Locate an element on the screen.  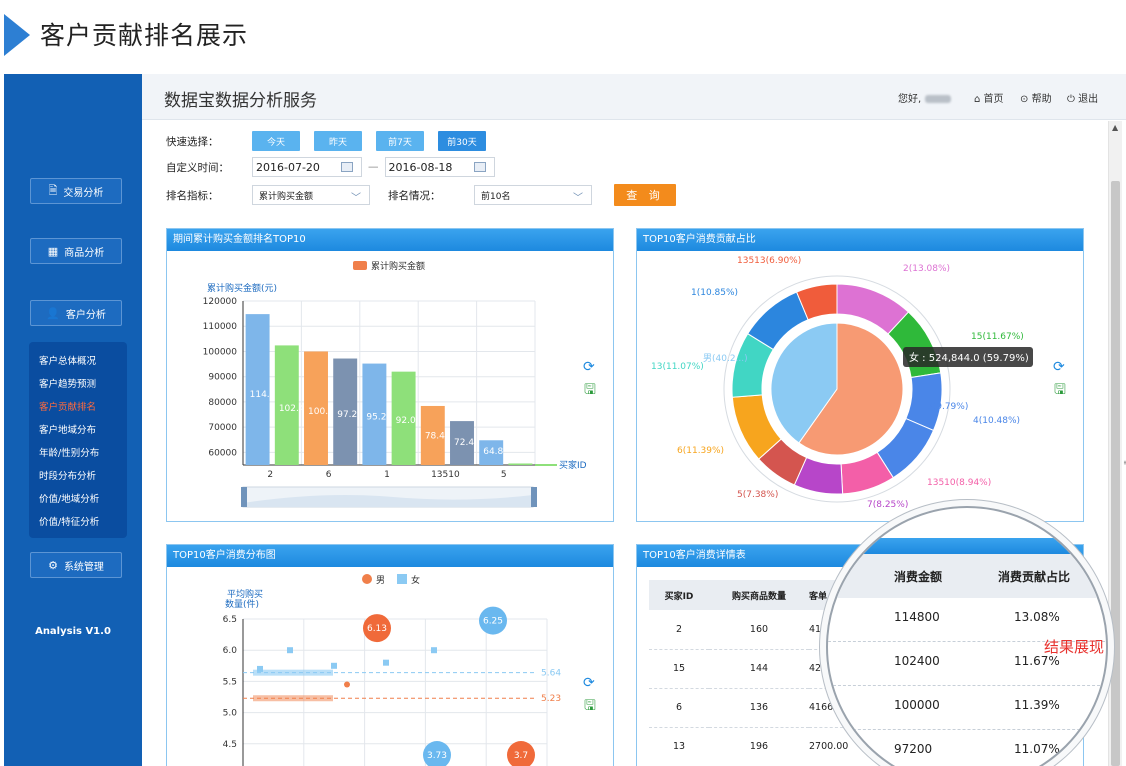
magnifier-cell: 13.08% is located at coordinates (1037, 617).